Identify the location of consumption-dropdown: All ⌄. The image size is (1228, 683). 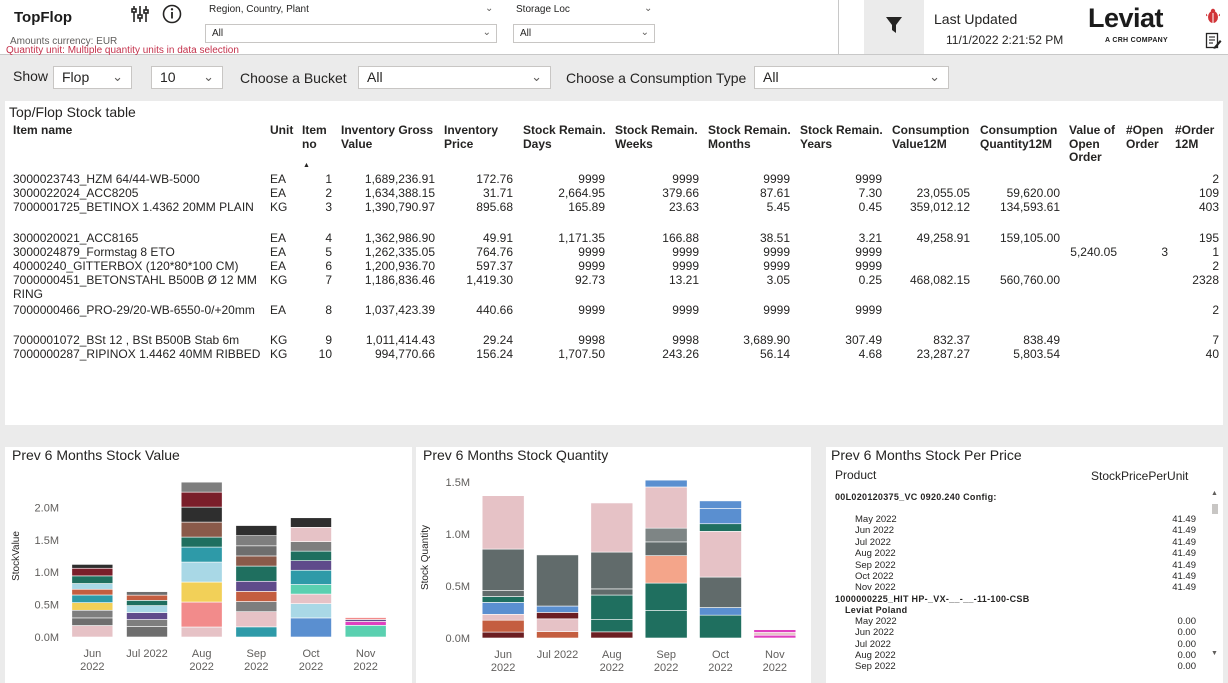
(851, 77).